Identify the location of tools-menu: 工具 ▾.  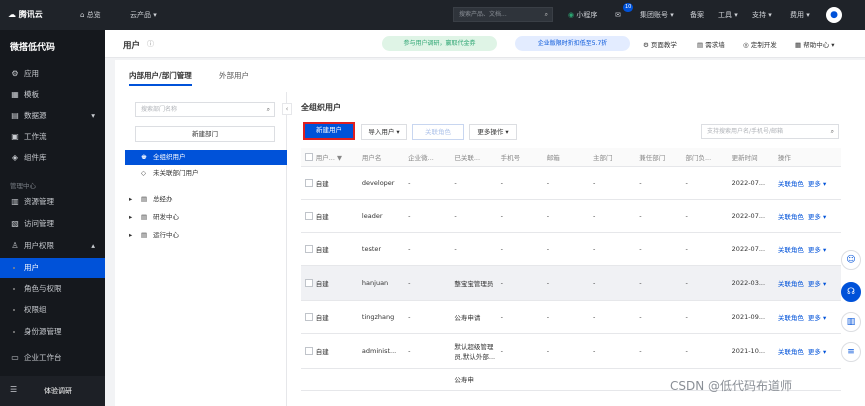
(728, 15).